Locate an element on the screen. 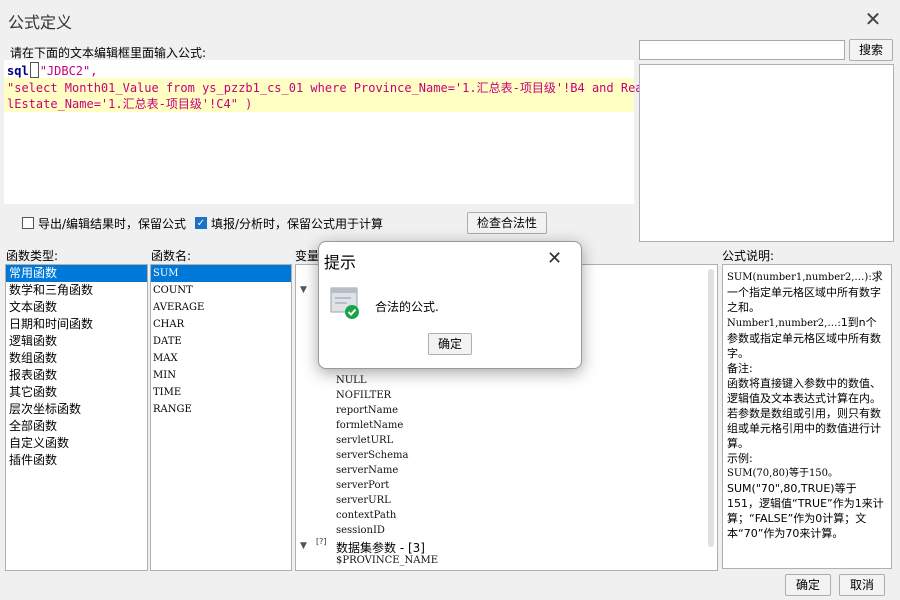 The width and height of the screenshot is (900, 600). list-item: RANGE is located at coordinates (221, 409).